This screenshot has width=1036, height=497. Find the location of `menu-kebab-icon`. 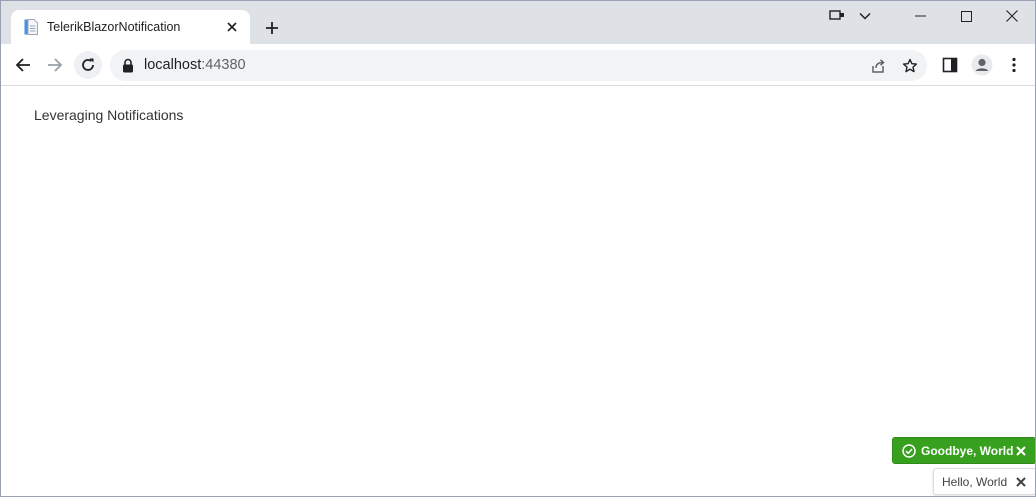

menu-kebab-icon is located at coordinates (1014, 65).